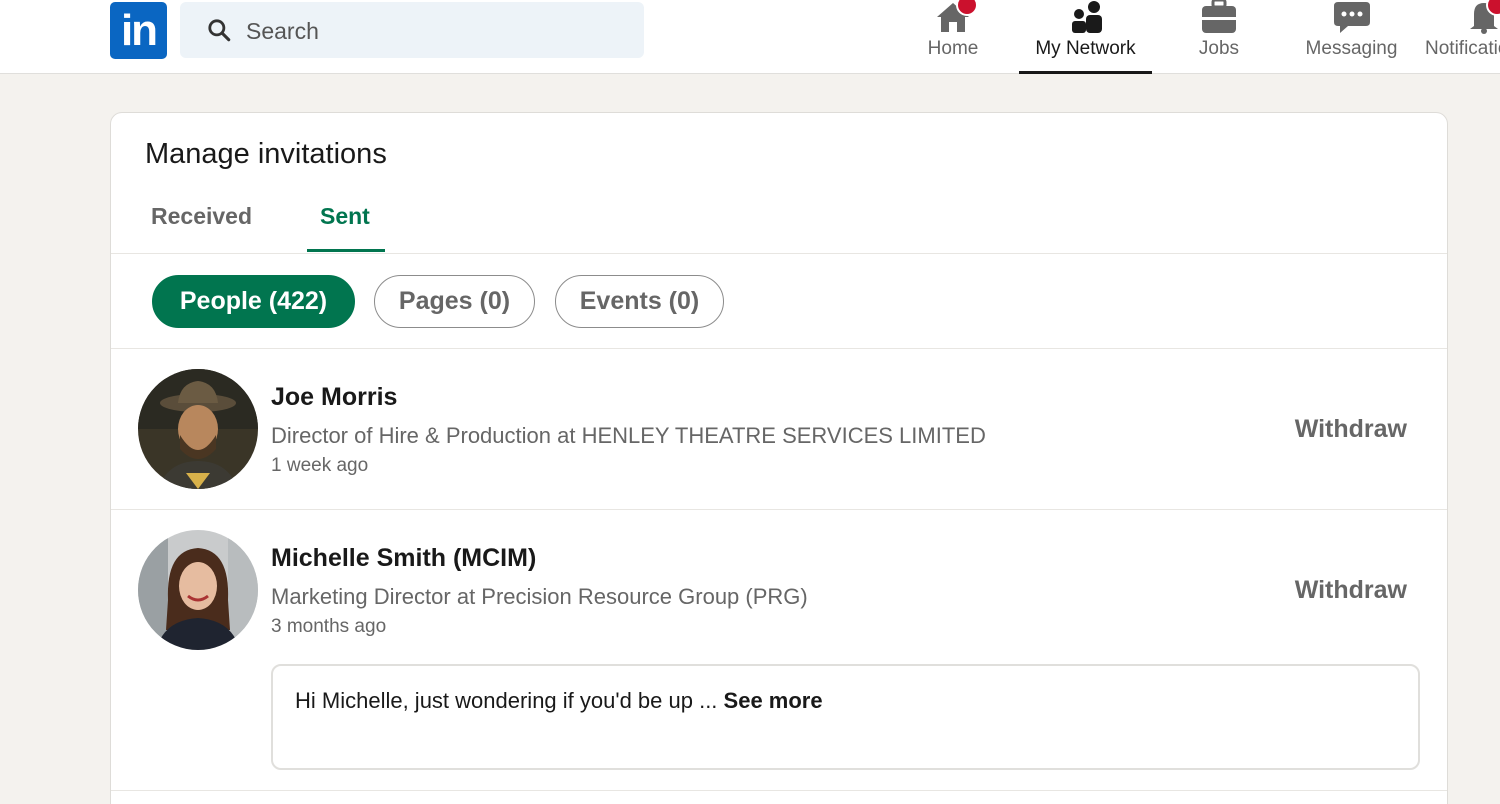 The height and width of the screenshot is (804, 1500). I want to click on filter-events-pill: Events (0), so click(639, 301).